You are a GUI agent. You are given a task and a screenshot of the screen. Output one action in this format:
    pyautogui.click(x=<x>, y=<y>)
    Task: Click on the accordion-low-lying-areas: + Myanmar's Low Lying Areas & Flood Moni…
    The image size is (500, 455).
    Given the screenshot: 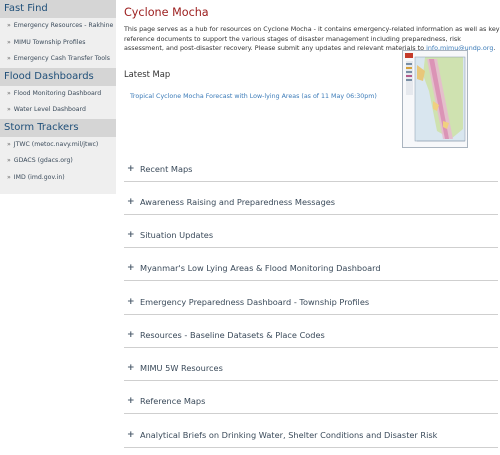 What is the action you would take?
    pyautogui.click(x=311, y=270)
    